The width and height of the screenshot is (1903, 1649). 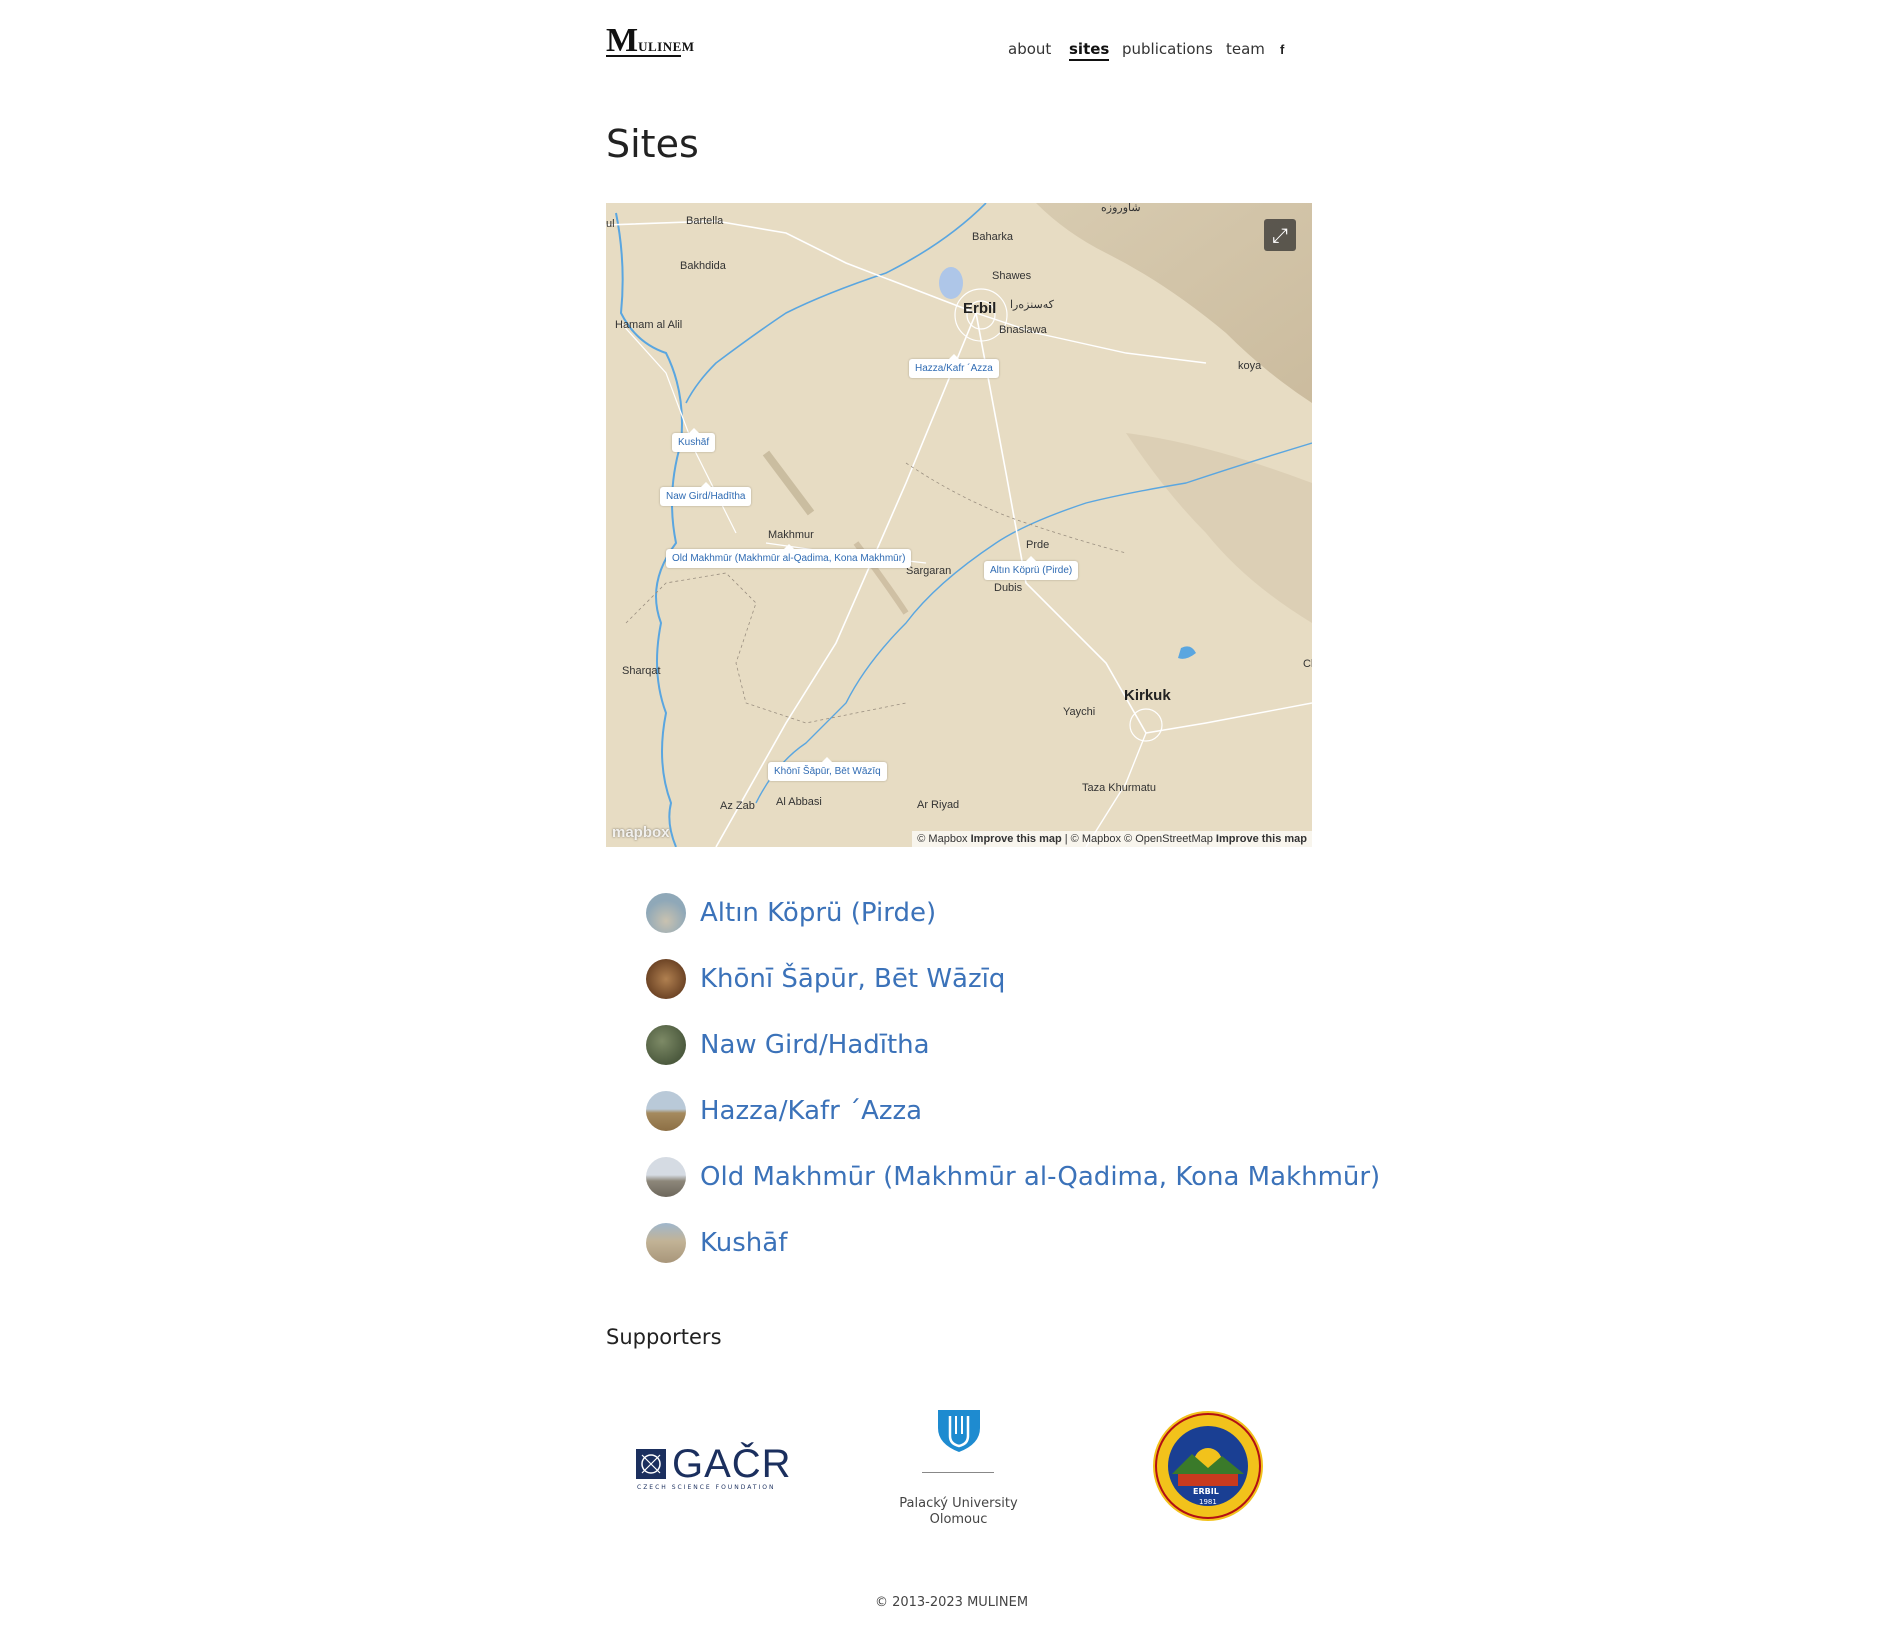 What do you see at coordinates (1013, 1243) in the screenshot?
I see `list-item: Kushāf` at bounding box center [1013, 1243].